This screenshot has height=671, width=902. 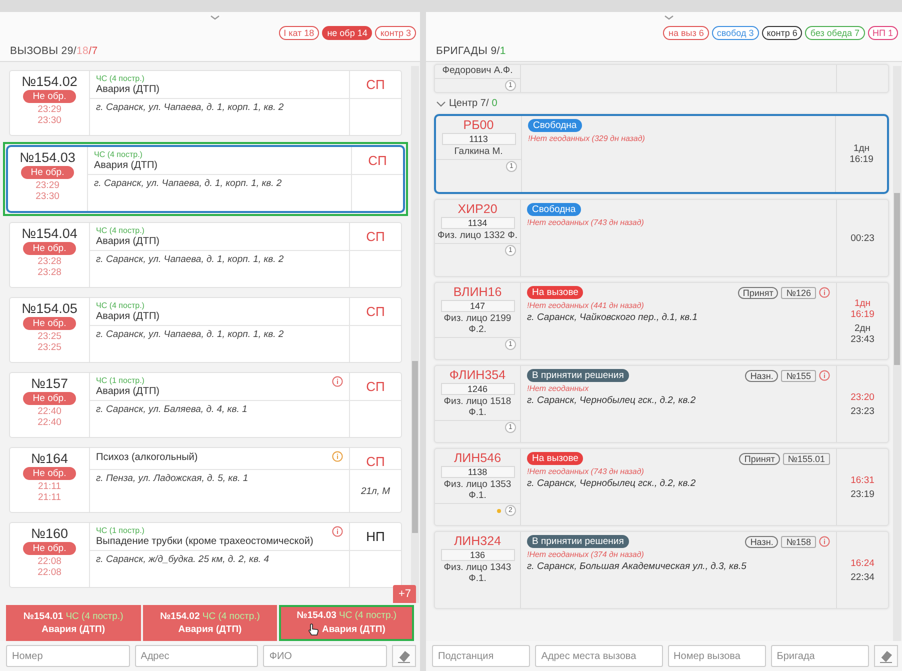 I want to click on search-field: ФИО, so click(x=325, y=656).